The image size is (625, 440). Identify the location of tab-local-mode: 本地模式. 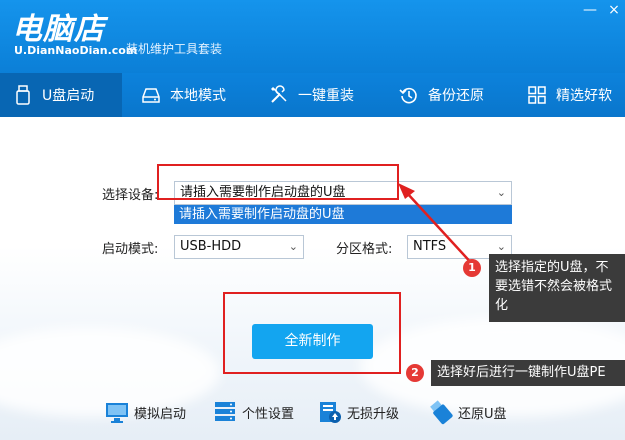
(183, 95).